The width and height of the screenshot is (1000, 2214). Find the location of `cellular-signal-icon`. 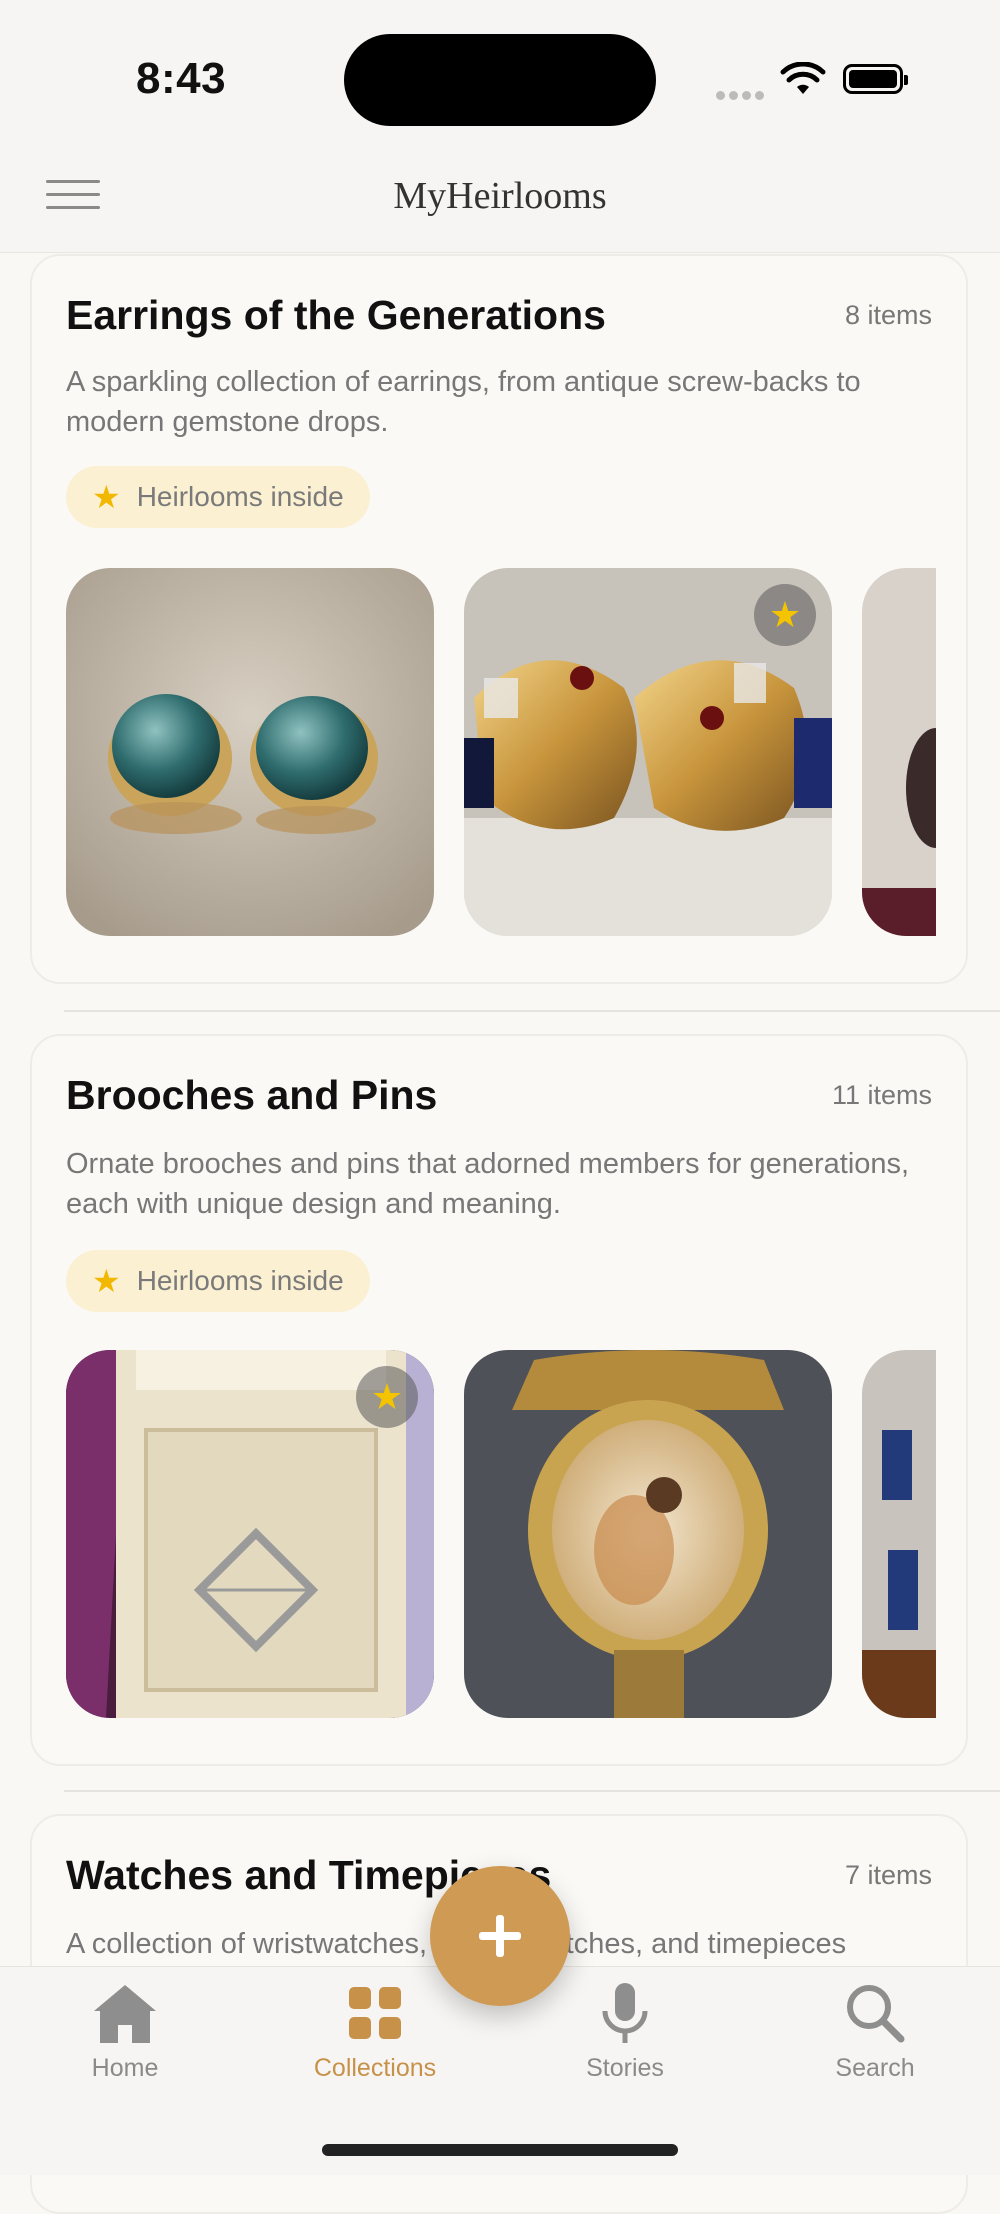

cellular-signal-icon is located at coordinates (742, 96).